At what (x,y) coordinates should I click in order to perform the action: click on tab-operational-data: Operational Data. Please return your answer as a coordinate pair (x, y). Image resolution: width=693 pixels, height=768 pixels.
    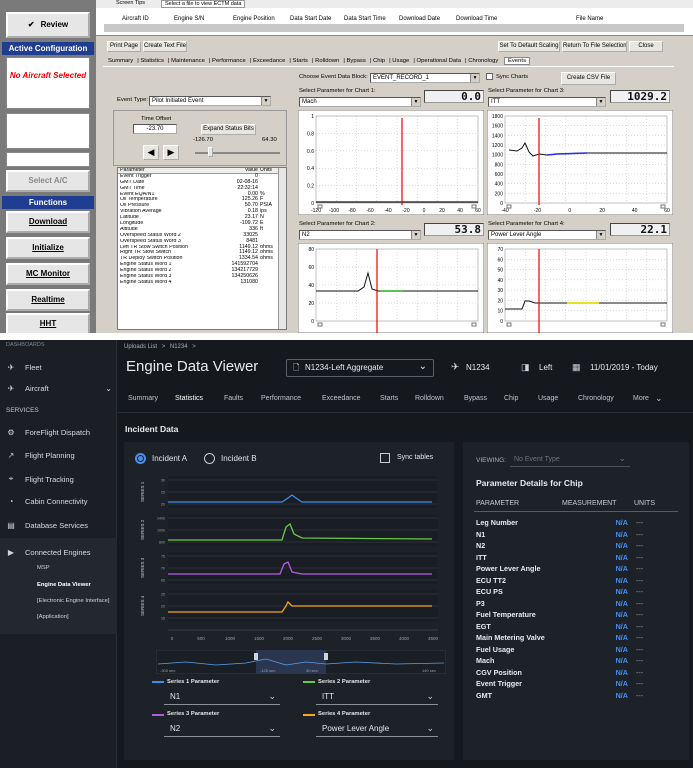
    Looking at the image, I should click on (439, 61).